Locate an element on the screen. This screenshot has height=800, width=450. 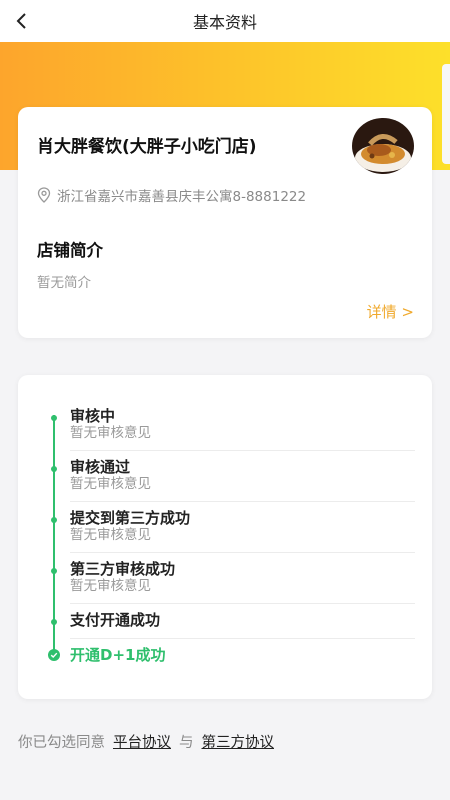
timeline-step: 提交到第三方成功 暂无审核意见 is located at coordinates (243, 526).